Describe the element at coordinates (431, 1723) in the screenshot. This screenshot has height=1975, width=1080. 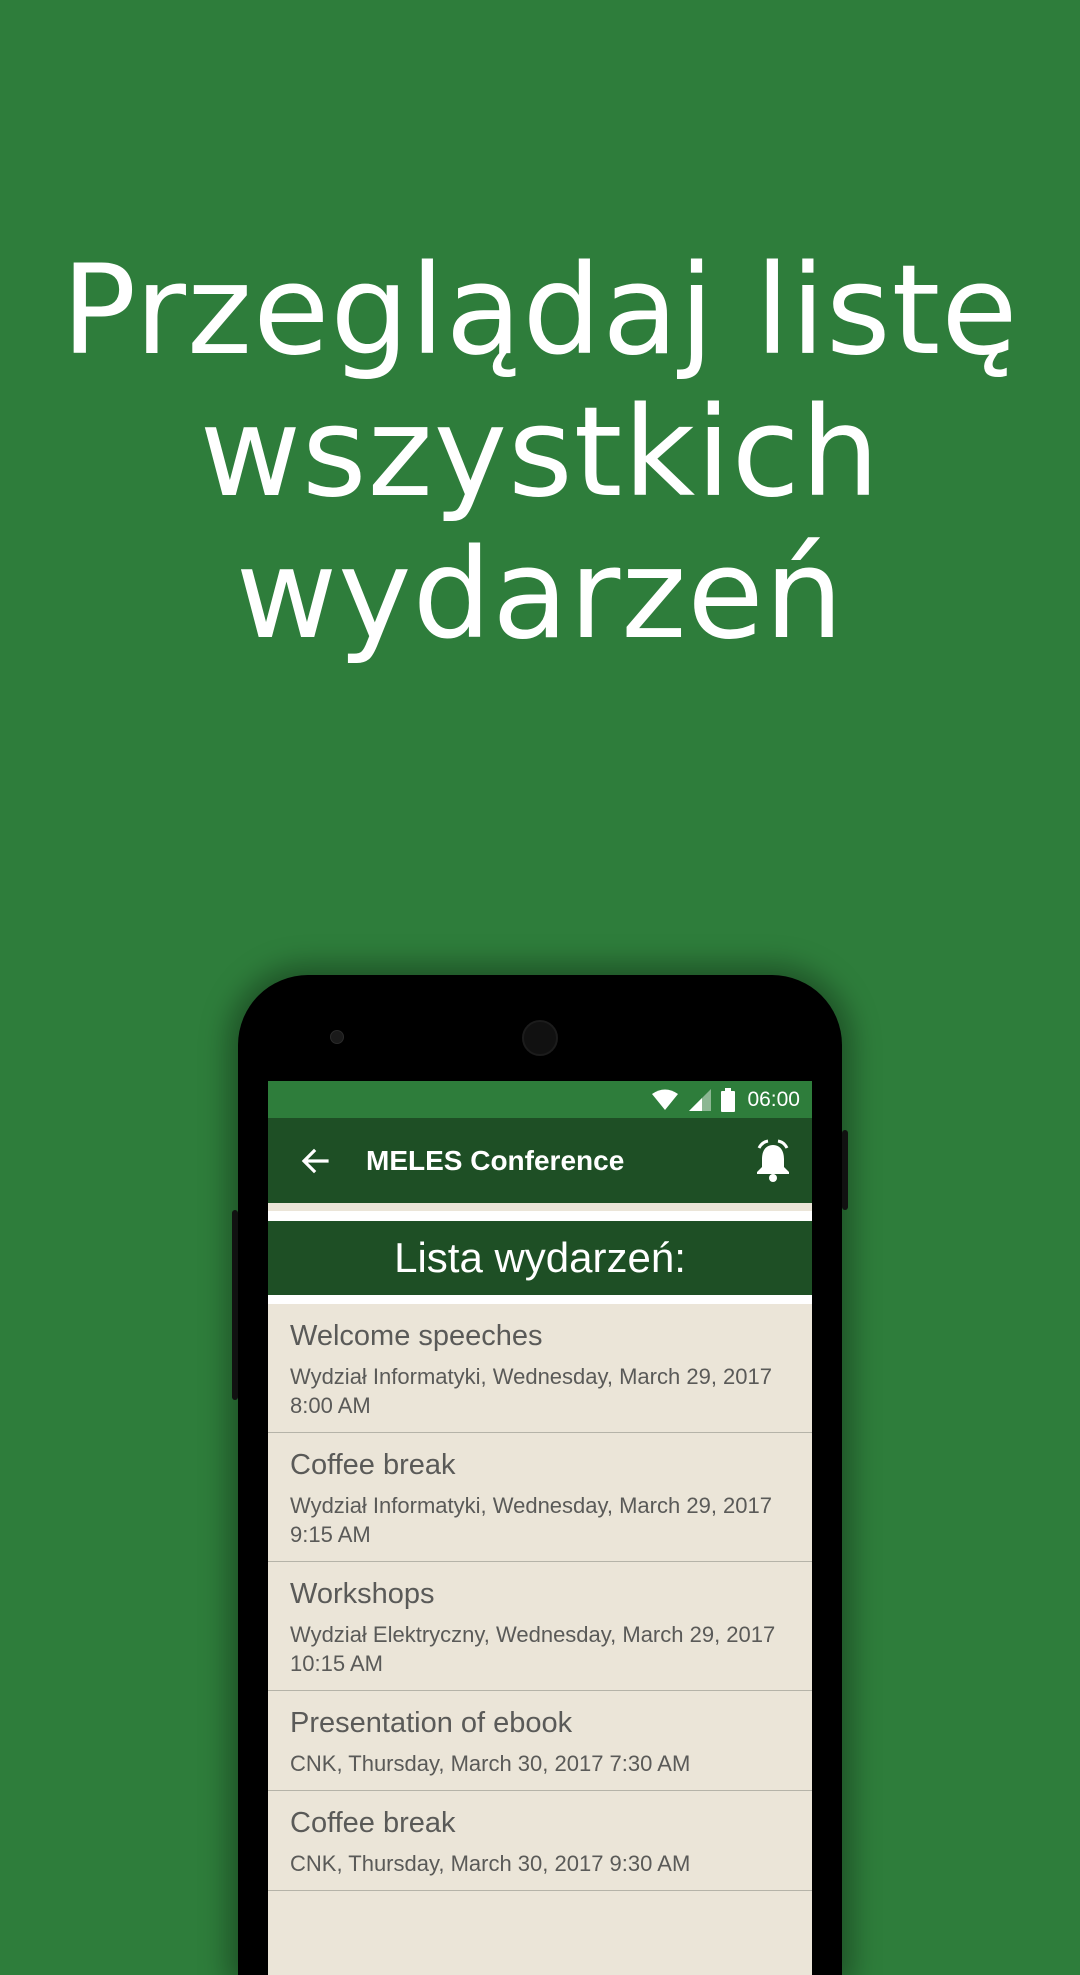
I see `event-name: Presentation of ebook` at that location.